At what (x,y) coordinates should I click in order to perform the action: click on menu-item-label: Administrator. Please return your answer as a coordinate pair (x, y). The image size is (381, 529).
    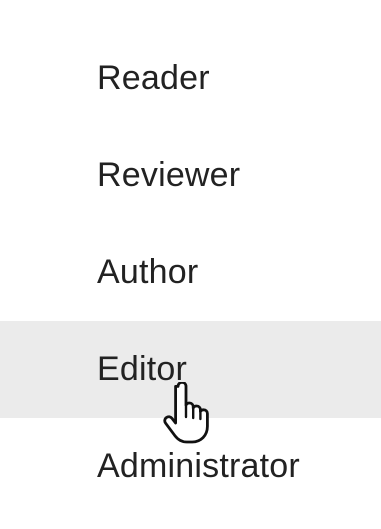
    Looking at the image, I should click on (198, 466).